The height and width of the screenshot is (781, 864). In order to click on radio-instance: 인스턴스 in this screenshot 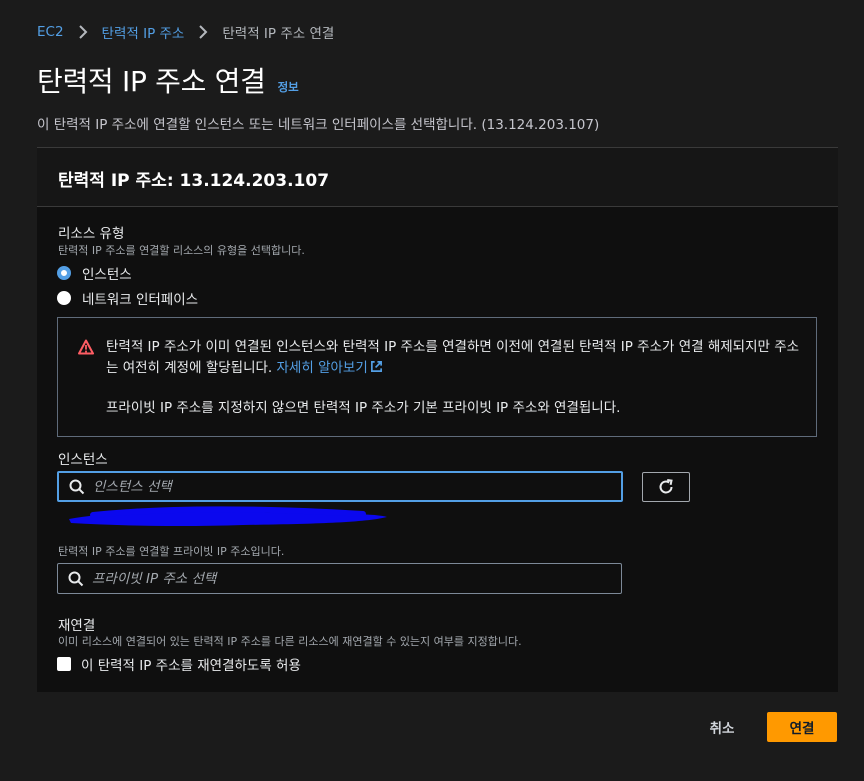, I will do `click(94, 273)`.